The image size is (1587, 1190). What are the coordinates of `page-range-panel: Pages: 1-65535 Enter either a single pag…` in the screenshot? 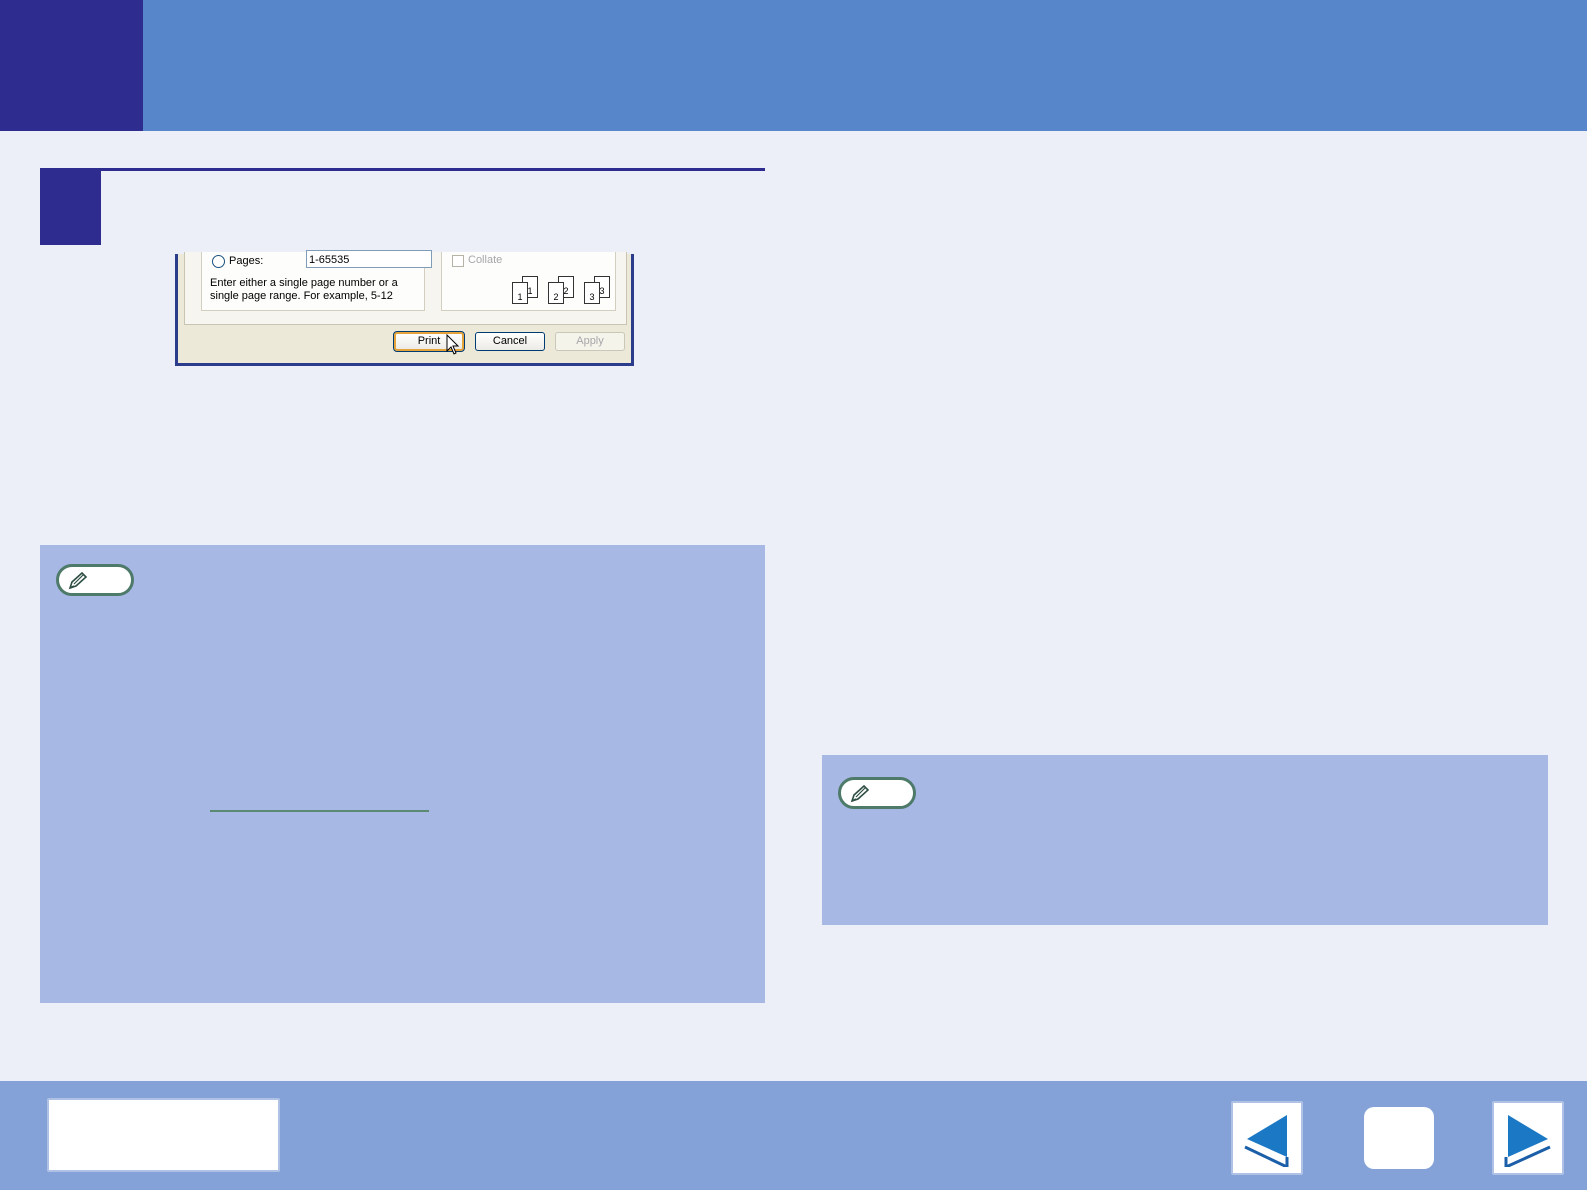 It's located at (405, 287).